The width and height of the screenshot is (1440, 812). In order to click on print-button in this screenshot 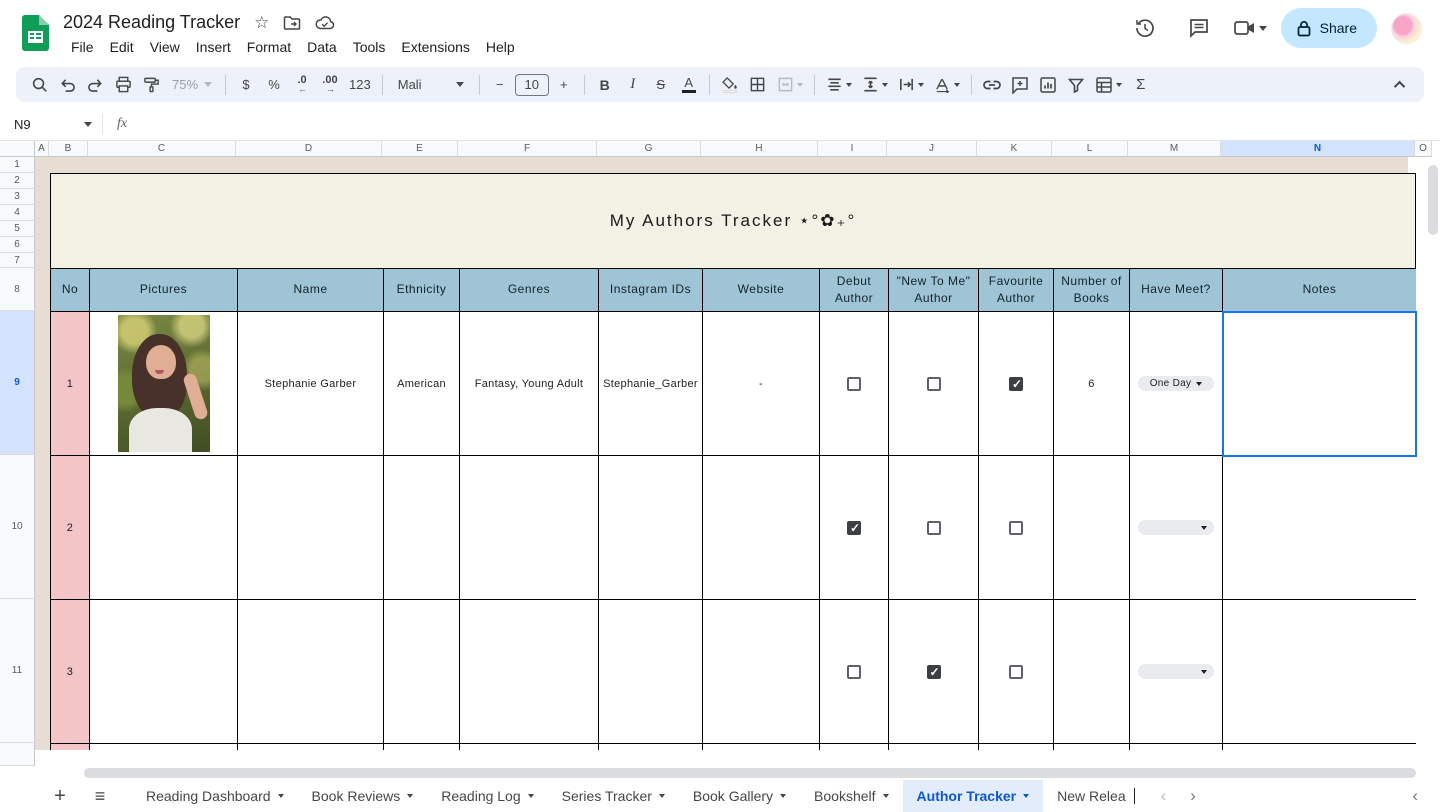, I will do `click(123, 85)`.